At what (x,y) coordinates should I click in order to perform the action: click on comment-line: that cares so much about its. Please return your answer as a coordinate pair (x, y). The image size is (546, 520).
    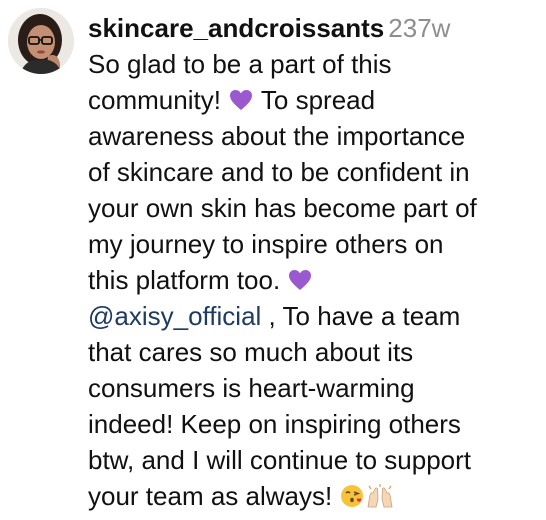
    Looking at the image, I should click on (314, 352).